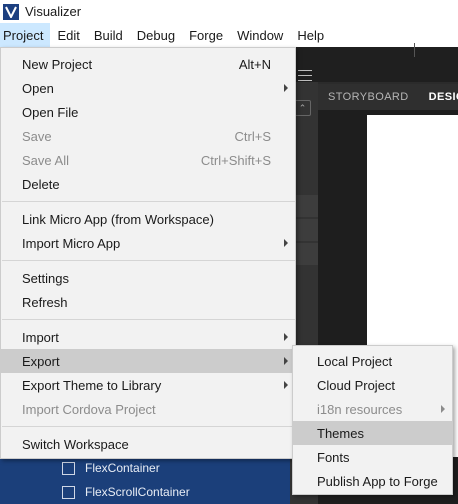 This screenshot has width=458, height=504. What do you see at coordinates (148, 361) in the screenshot?
I see `menu-item-export: Export` at bounding box center [148, 361].